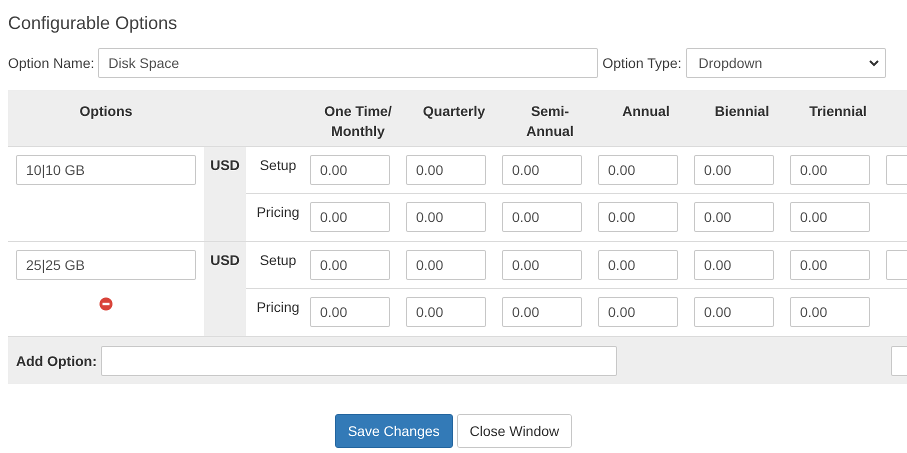 This screenshot has width=907, height=453. What do you see at coordinates (898, 361) in the screenshot?
I see `price-field` at bounding box center [898, 361].